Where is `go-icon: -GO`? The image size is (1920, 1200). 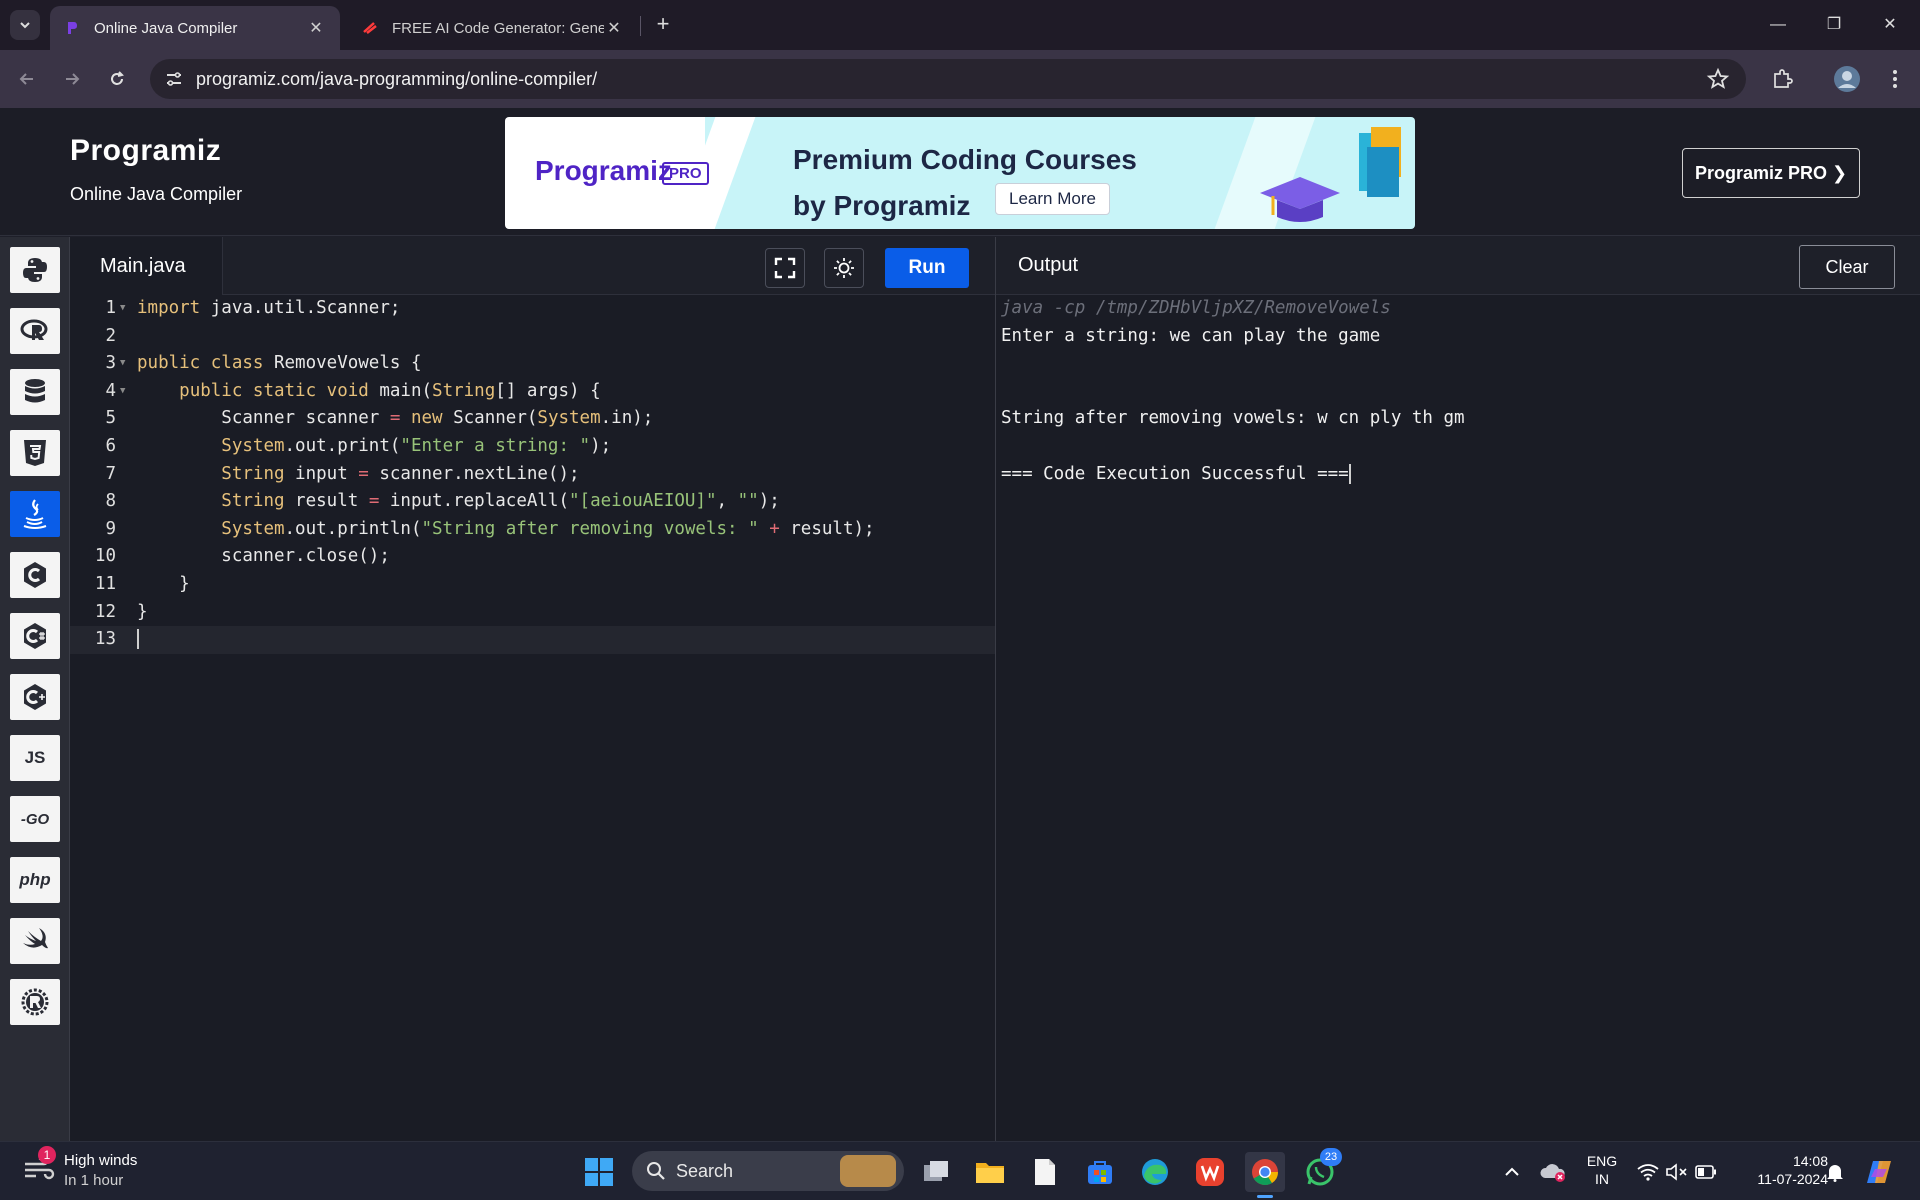
go-icon: -GO is located at coordinates (35, 819).